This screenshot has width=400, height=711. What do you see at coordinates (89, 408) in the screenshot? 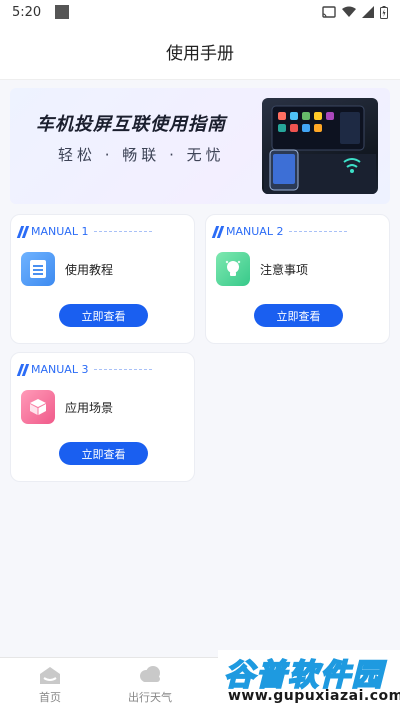
I see `card-label: 应用场景` at bounding box center [89, 408].